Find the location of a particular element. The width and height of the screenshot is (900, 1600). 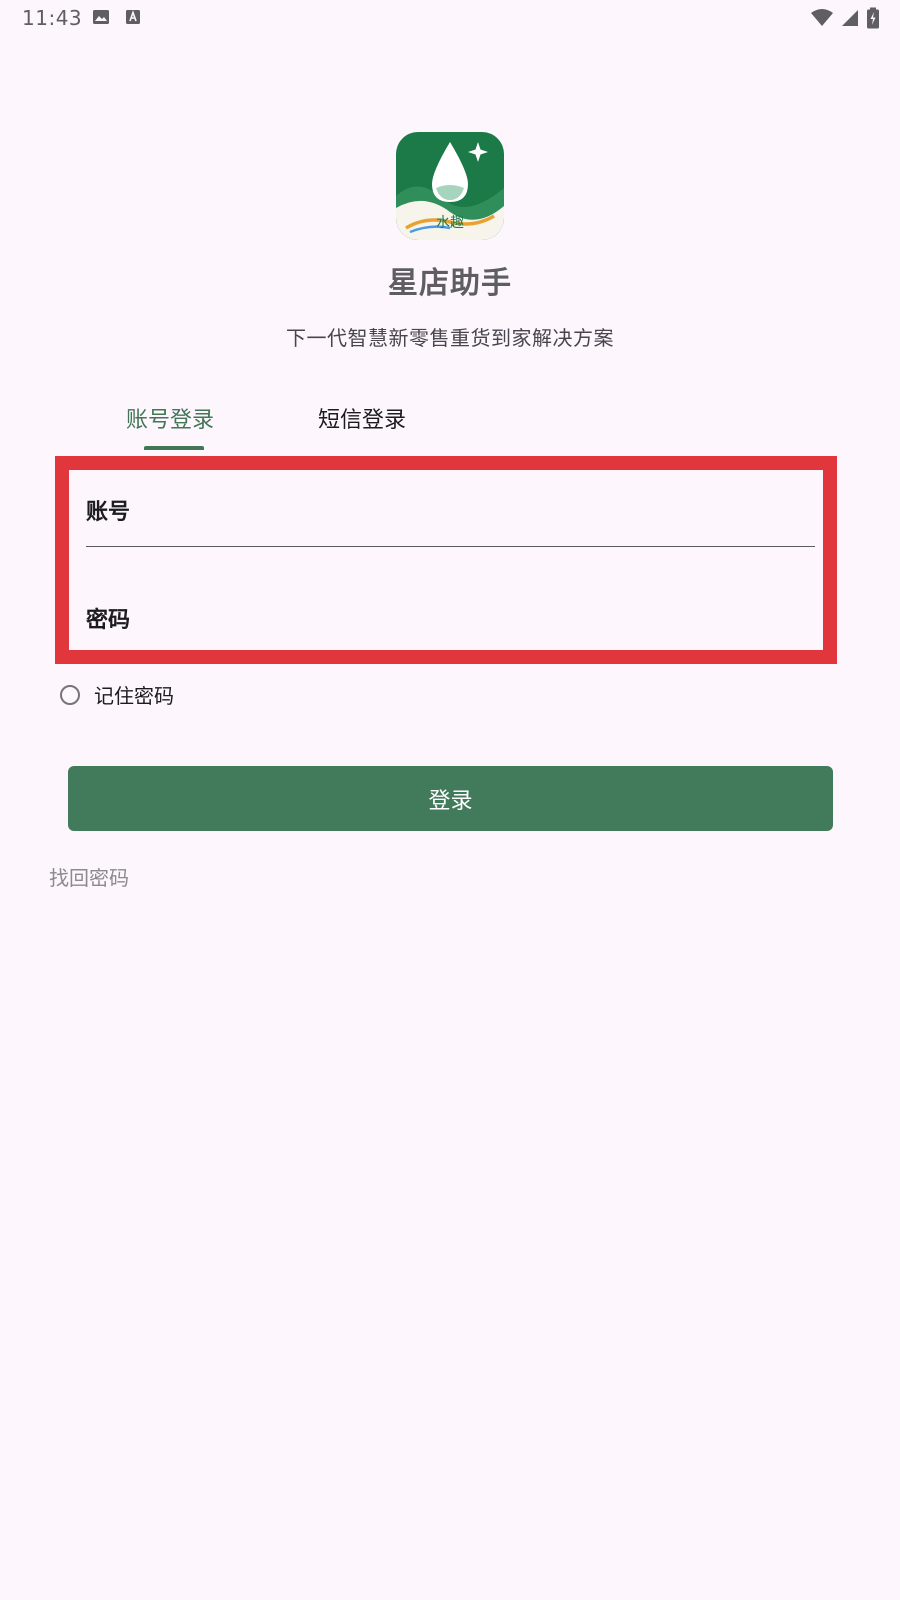

logo-text: 水趣 is located at coordinates (450, 223).